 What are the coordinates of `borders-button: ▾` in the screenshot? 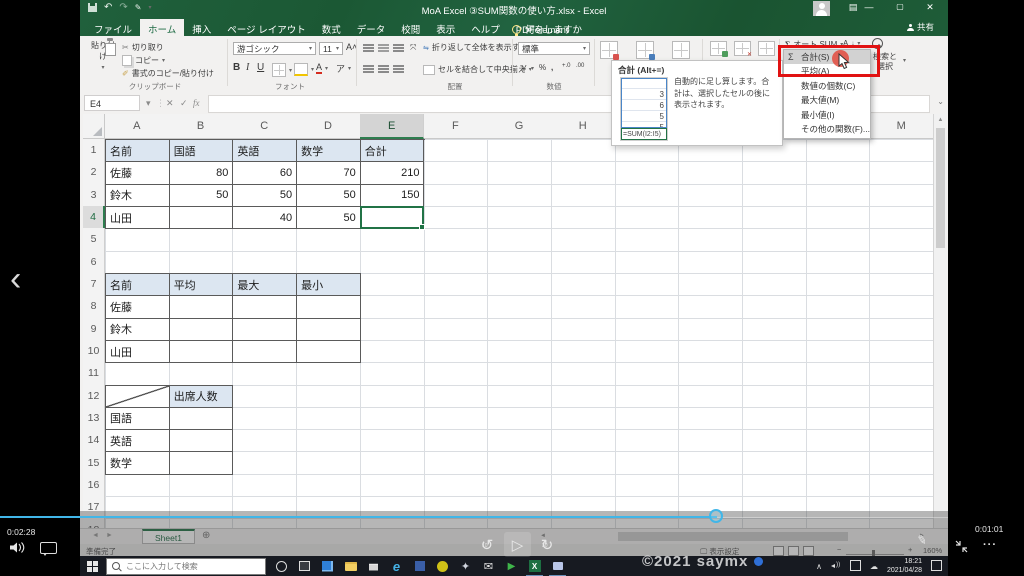 It's located at (282, 70).